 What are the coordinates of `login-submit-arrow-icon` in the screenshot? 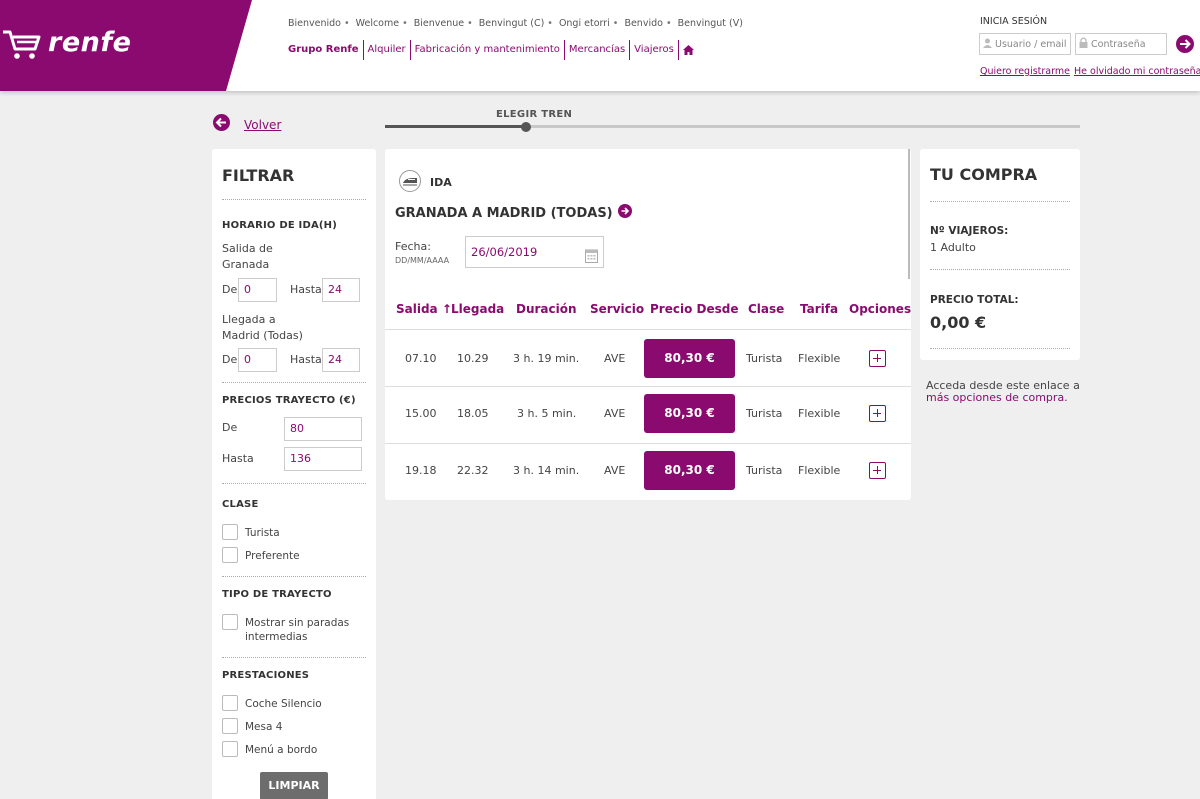 It's located at (1185, 44).